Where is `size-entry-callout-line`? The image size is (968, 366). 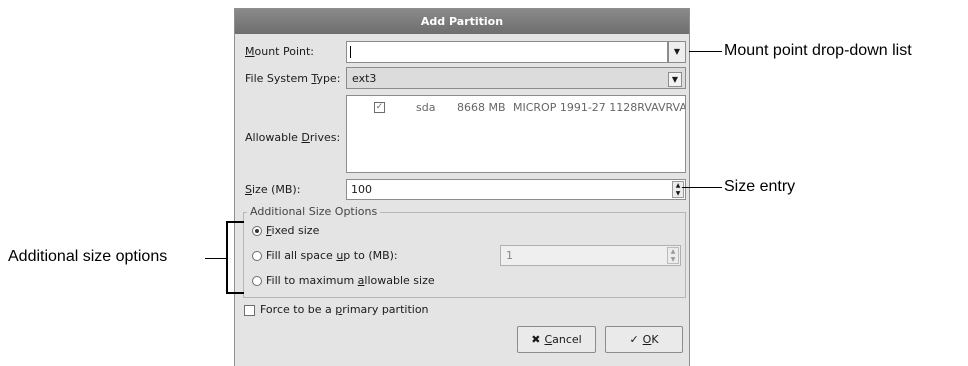 size-entry-callout-line is located at coordinates (702, 187).